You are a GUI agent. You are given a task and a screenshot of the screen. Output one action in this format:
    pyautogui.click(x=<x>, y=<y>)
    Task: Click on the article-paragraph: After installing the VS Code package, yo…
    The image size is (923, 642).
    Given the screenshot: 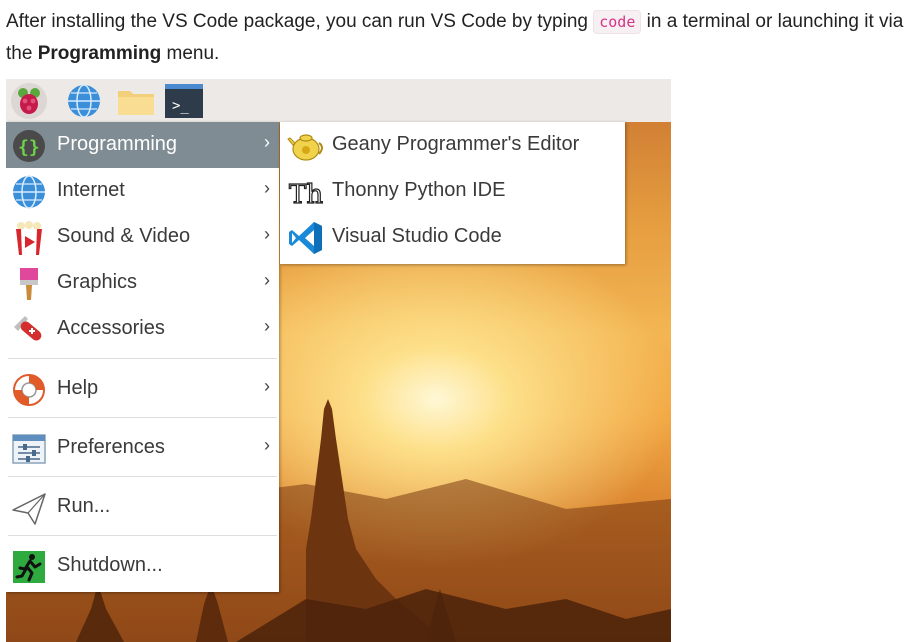 What is the action you would take?
    pyautogui.click(x=463, y=38)
    